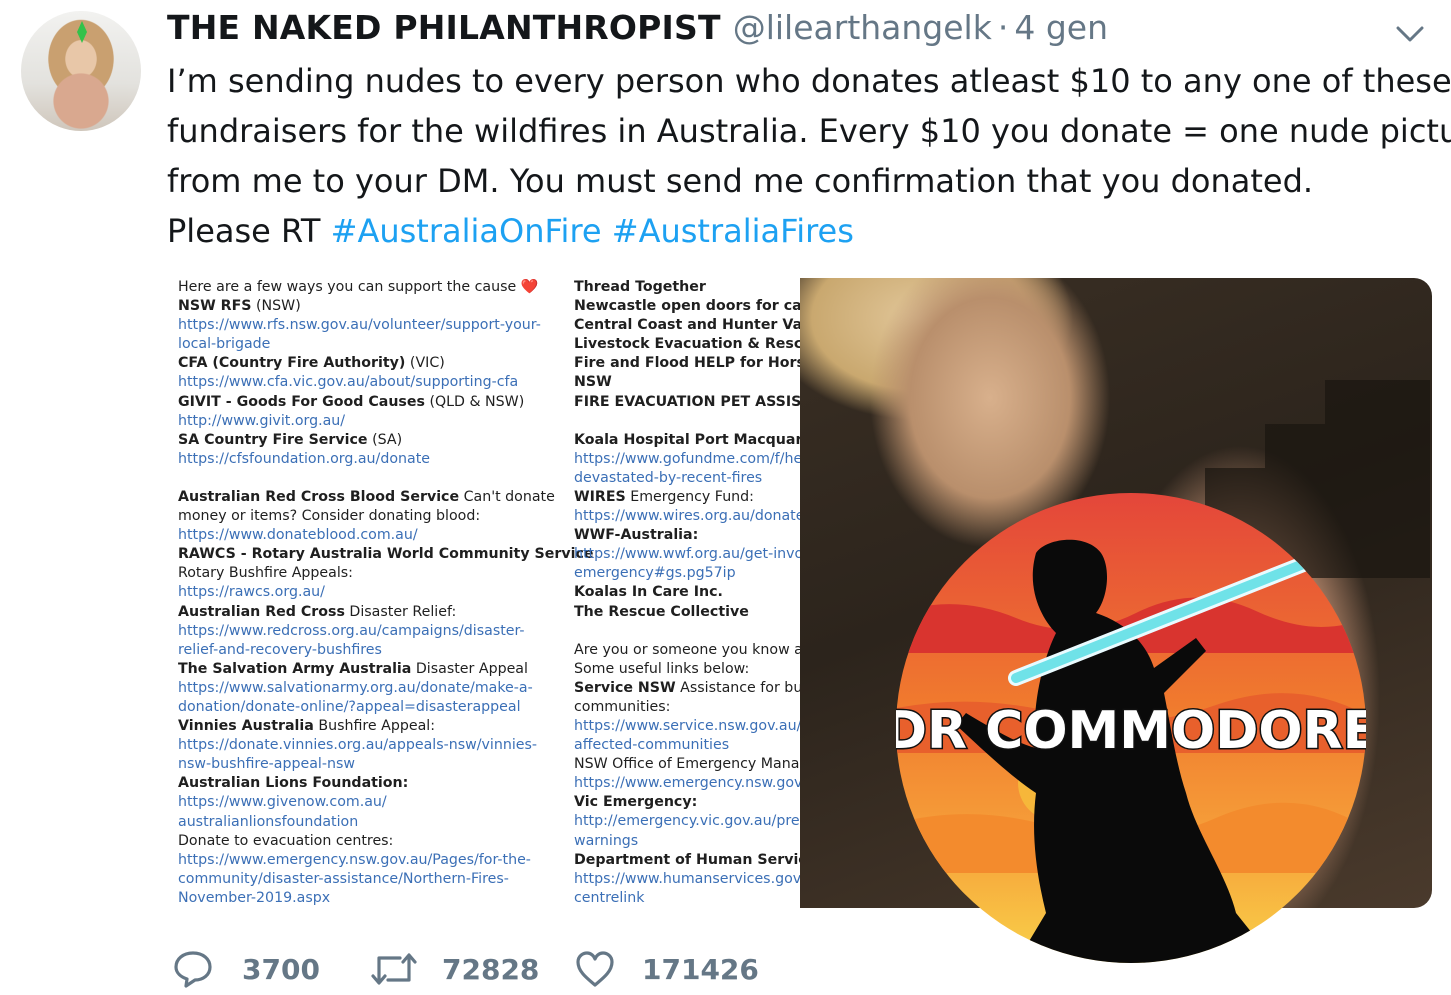 The width and height of the screenshot is (1451, 995). Describe the element at coordinates (246, 969) in the screenshot. I see `reply-button: 3700` at that location.